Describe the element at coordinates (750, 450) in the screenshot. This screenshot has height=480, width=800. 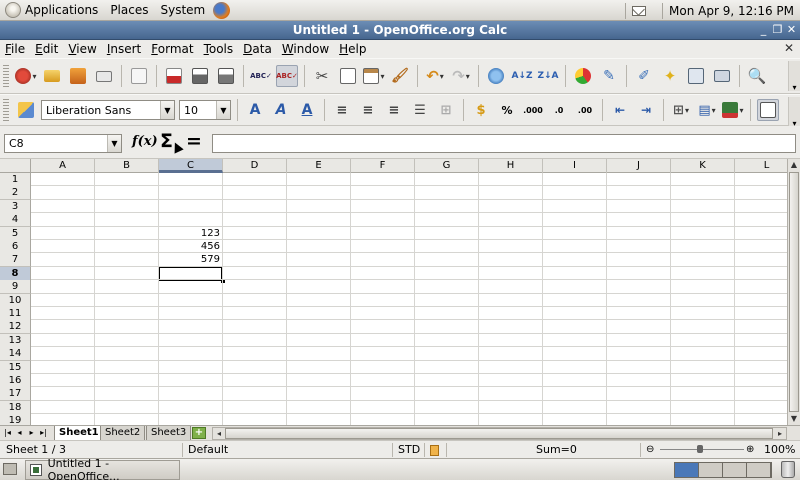
I see `zoom-in-icon: ⊕` at that location.